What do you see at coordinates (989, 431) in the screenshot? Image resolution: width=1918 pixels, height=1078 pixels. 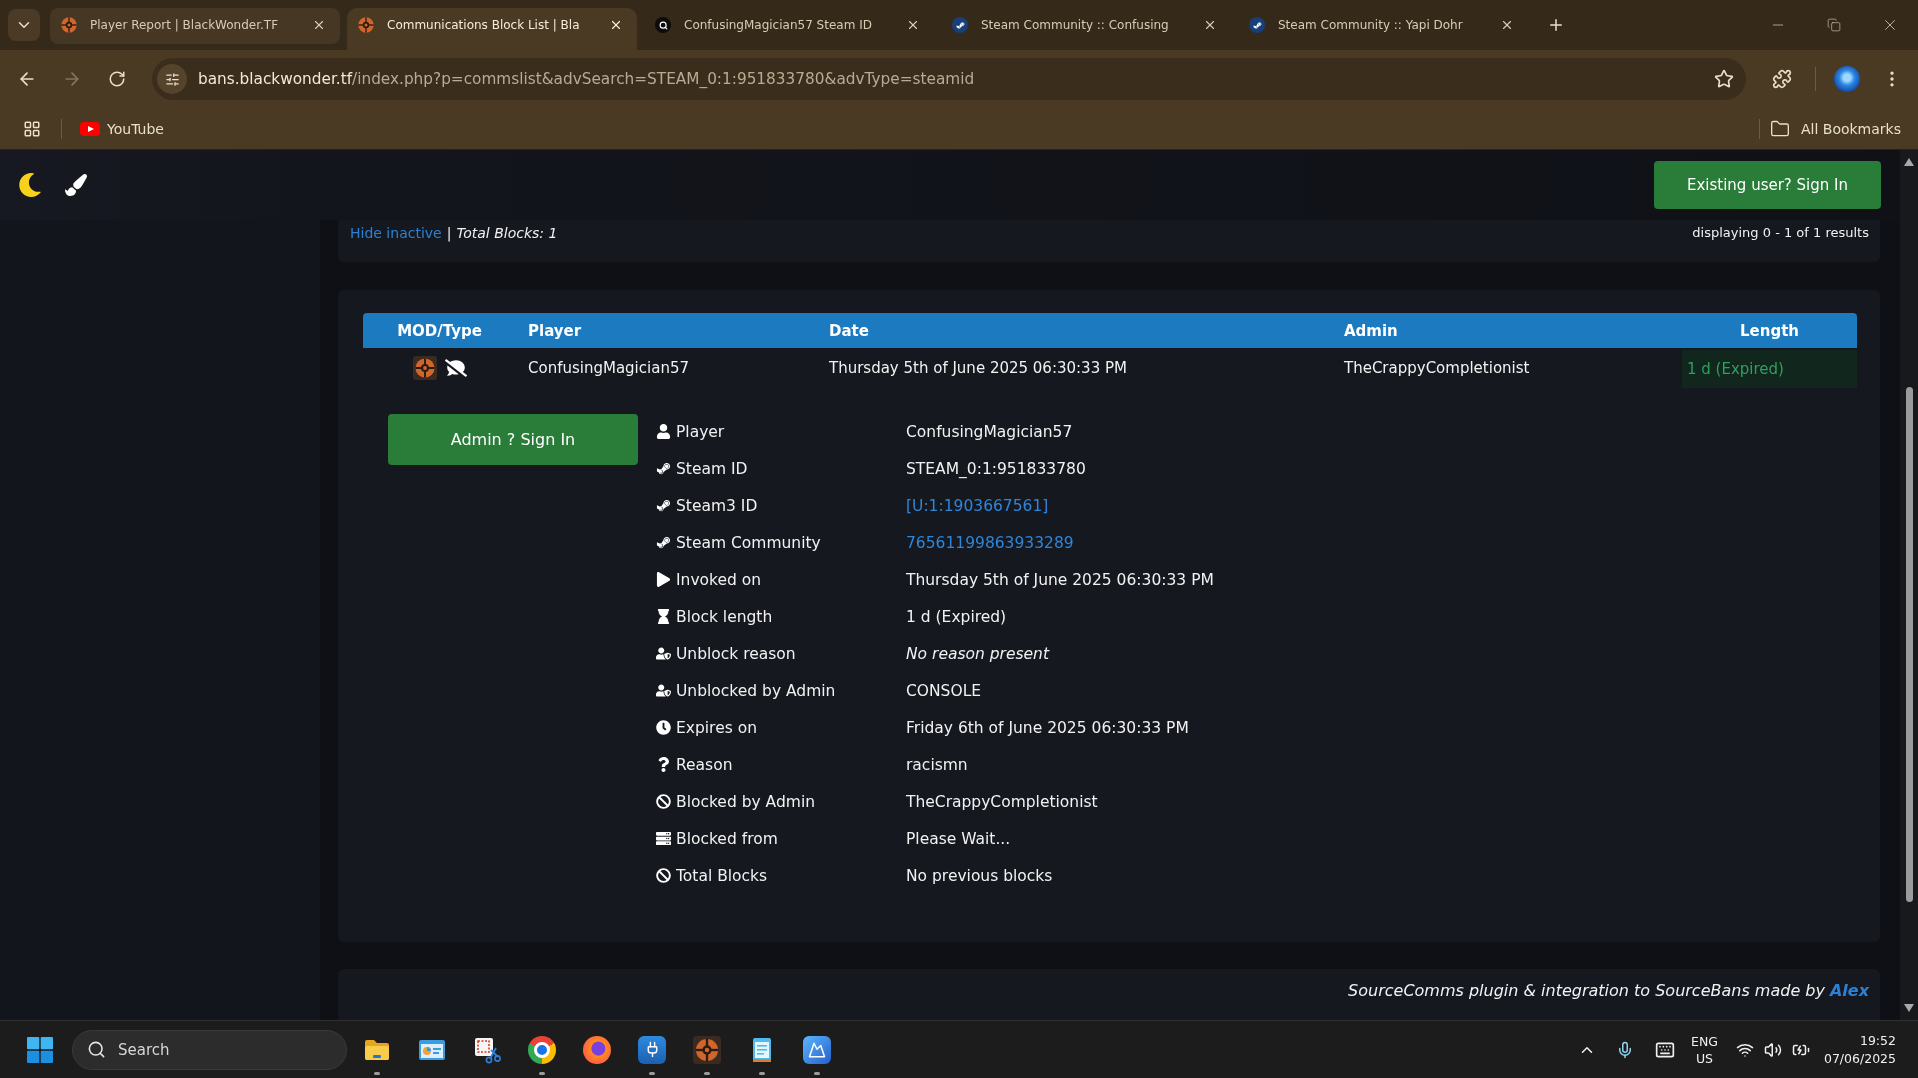 I see `detail-value: ConfusingMagician57` at bounding box center [989, 431].